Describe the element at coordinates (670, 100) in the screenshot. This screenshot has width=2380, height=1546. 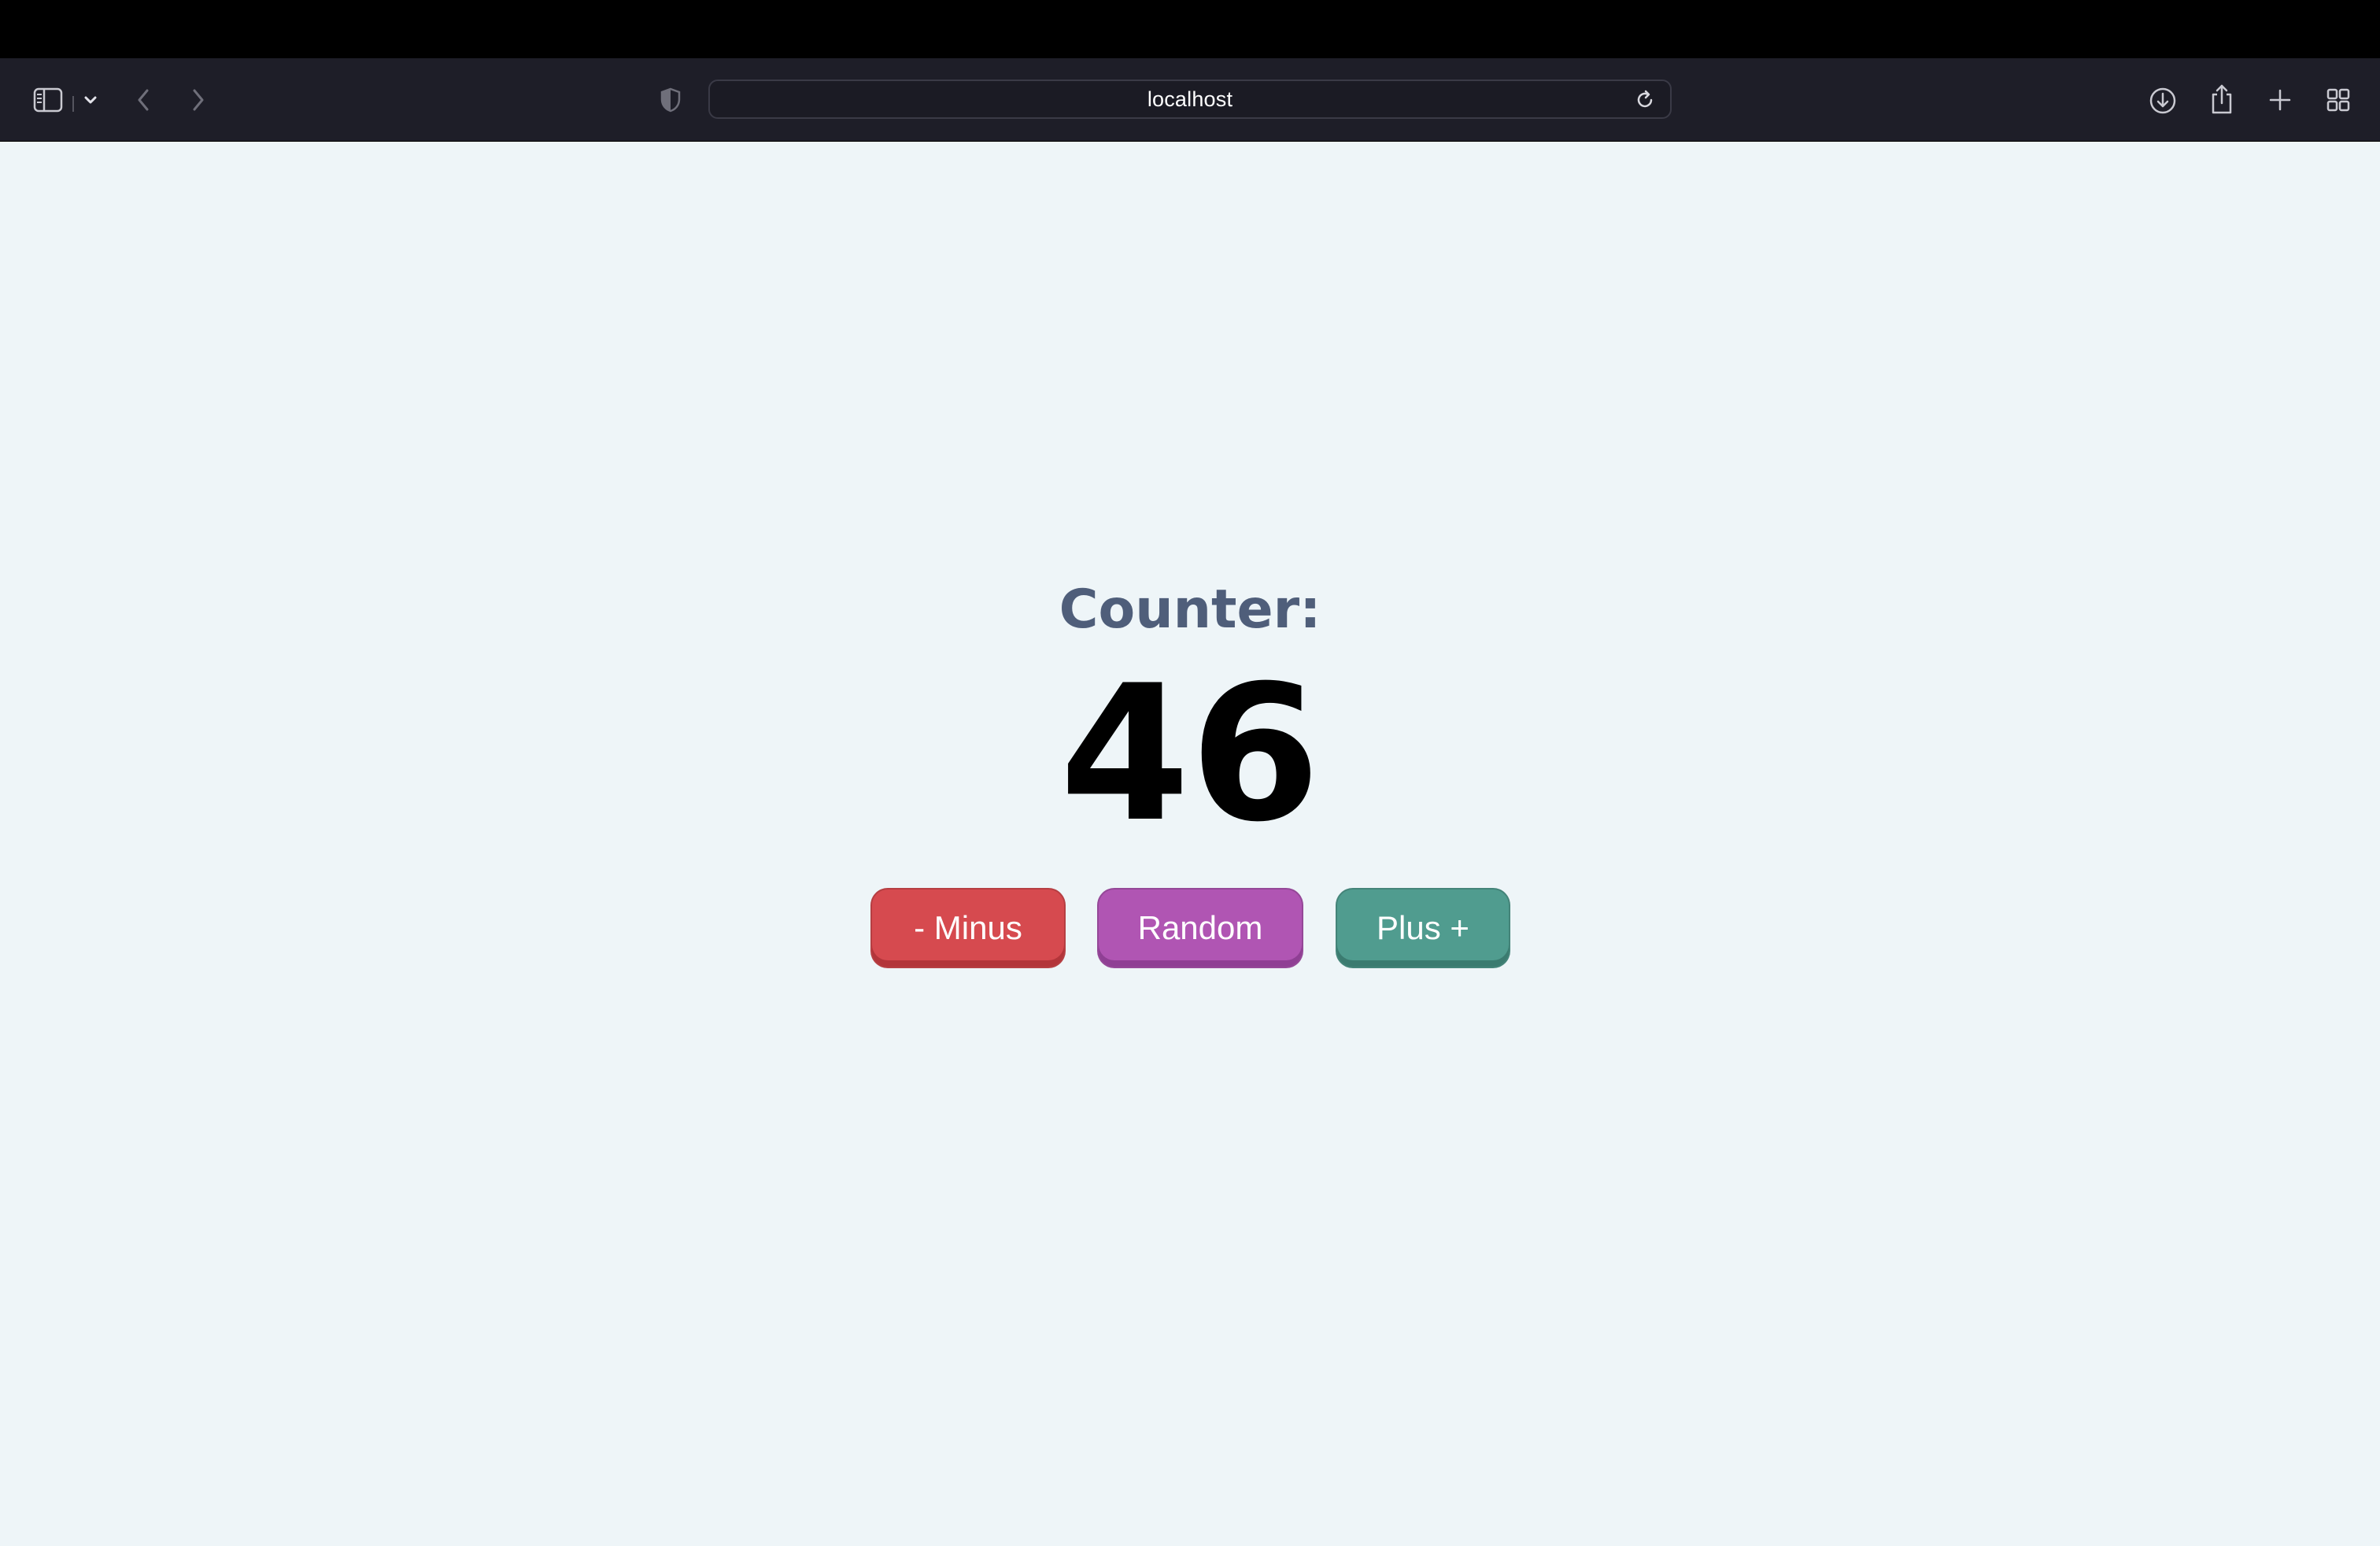
I see `shield-icon` at that location.